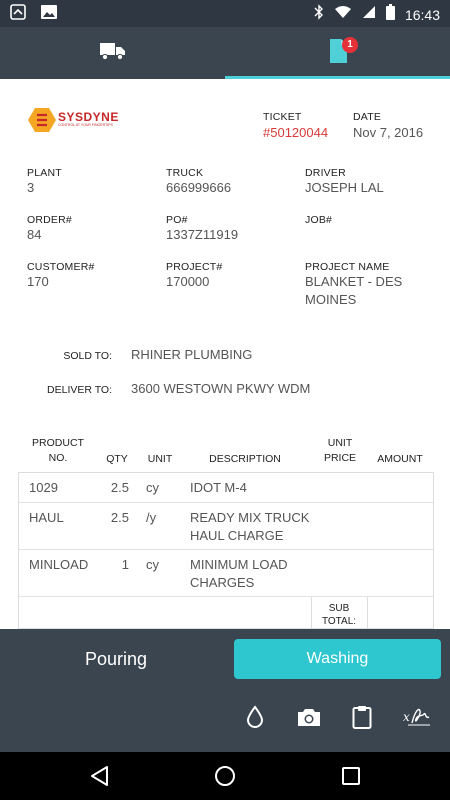  I want to click on table-row: HAUL 2.5 /y READY MIX TRUCK HAUL CHARGE, so click(226, 526).